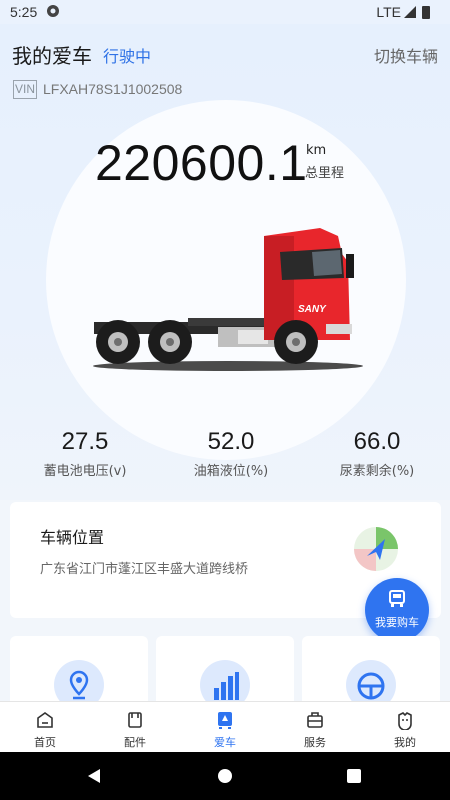 This screenshot has height=800, width=450. What do you see at coordinates (377, 471) in the screenshot?
I see `stat-label: 尿素剩余(%)` at bounding box center [377, 471].